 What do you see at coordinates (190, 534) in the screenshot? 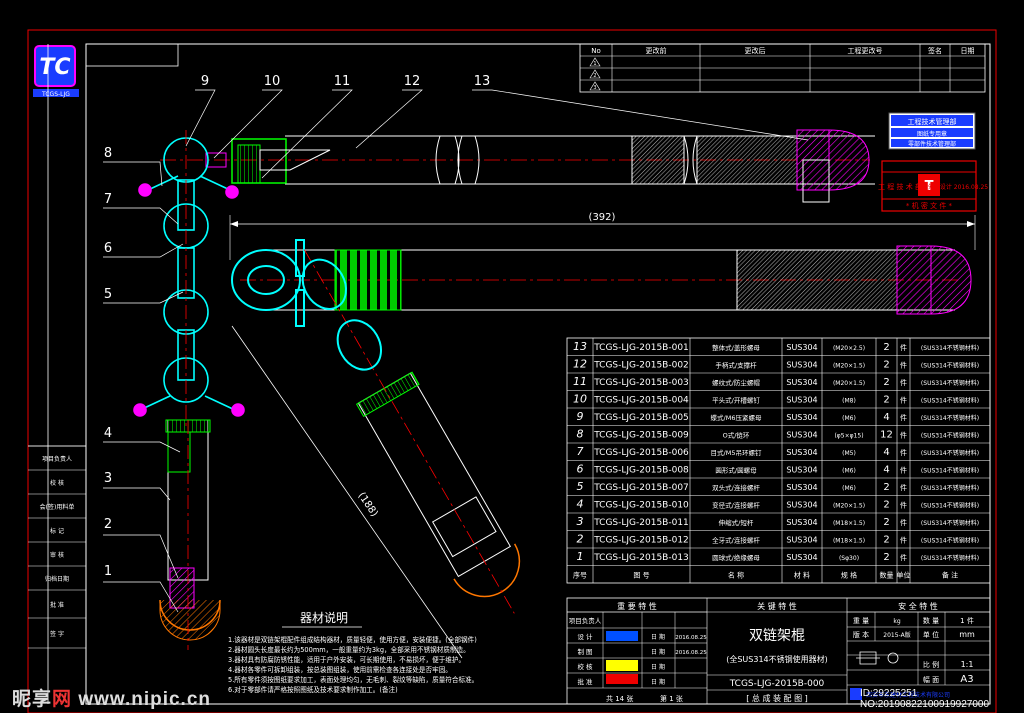
I see `lower-tube-assembly` at bounding box center [190, 534].